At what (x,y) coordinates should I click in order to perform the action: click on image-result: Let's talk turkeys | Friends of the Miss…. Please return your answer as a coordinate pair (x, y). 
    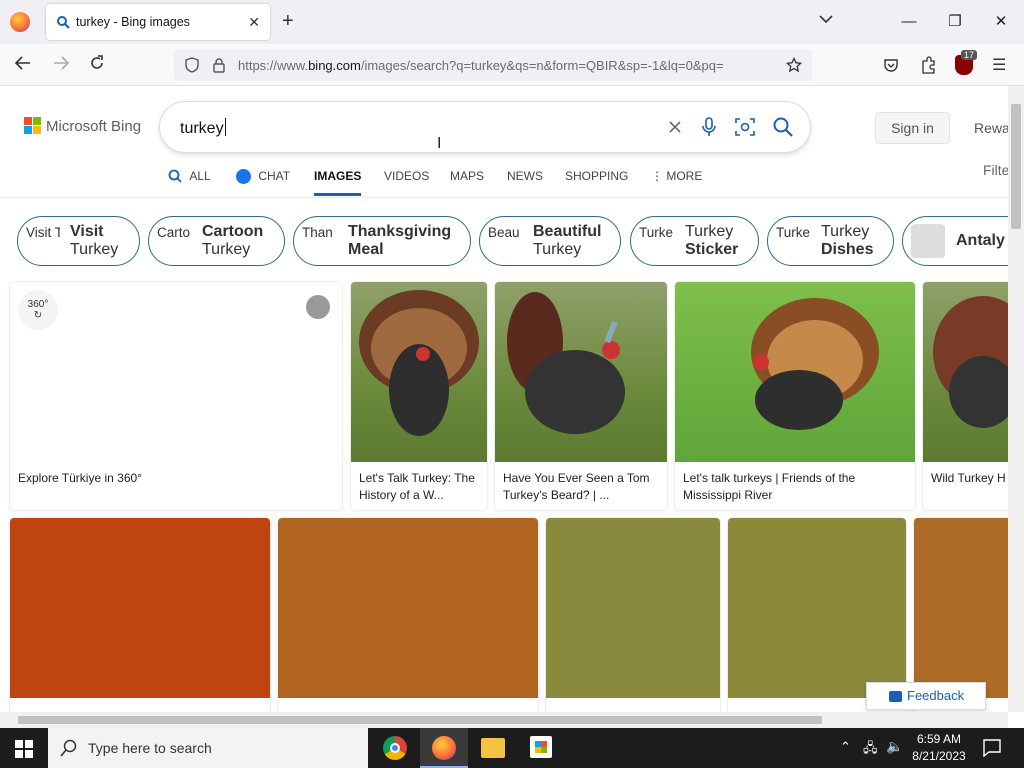
    Looking at the image, I should click on (795, 396).